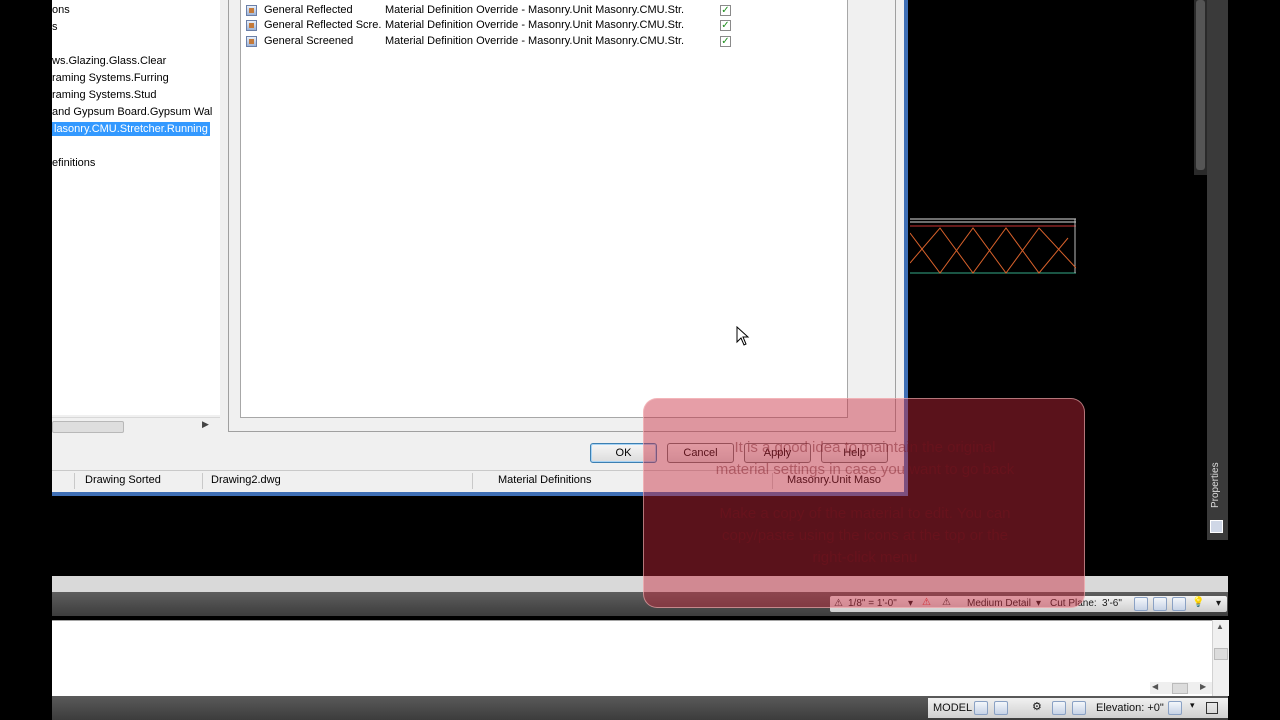 This screenshot has width=1280, height=720. I want to click on command-line, so click(640, 658).